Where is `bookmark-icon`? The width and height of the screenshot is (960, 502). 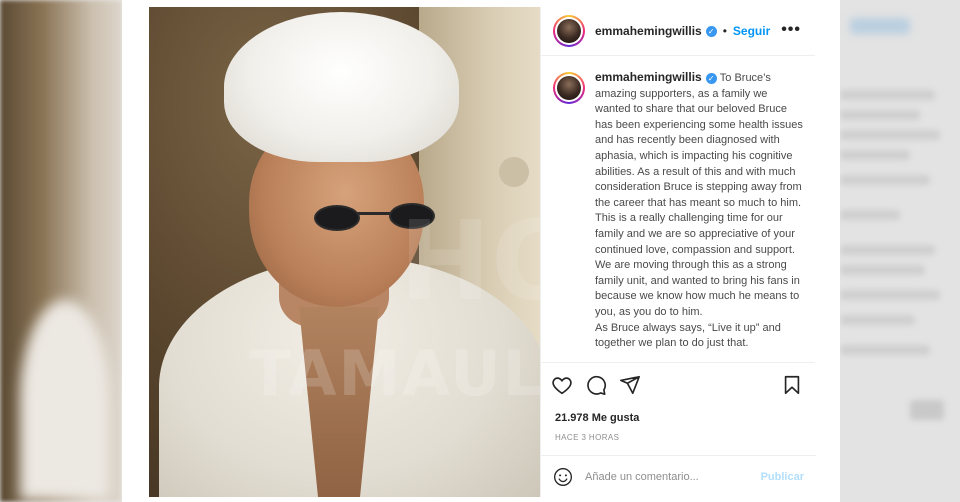 bookmark-icon is located at coordinates (792, 385).